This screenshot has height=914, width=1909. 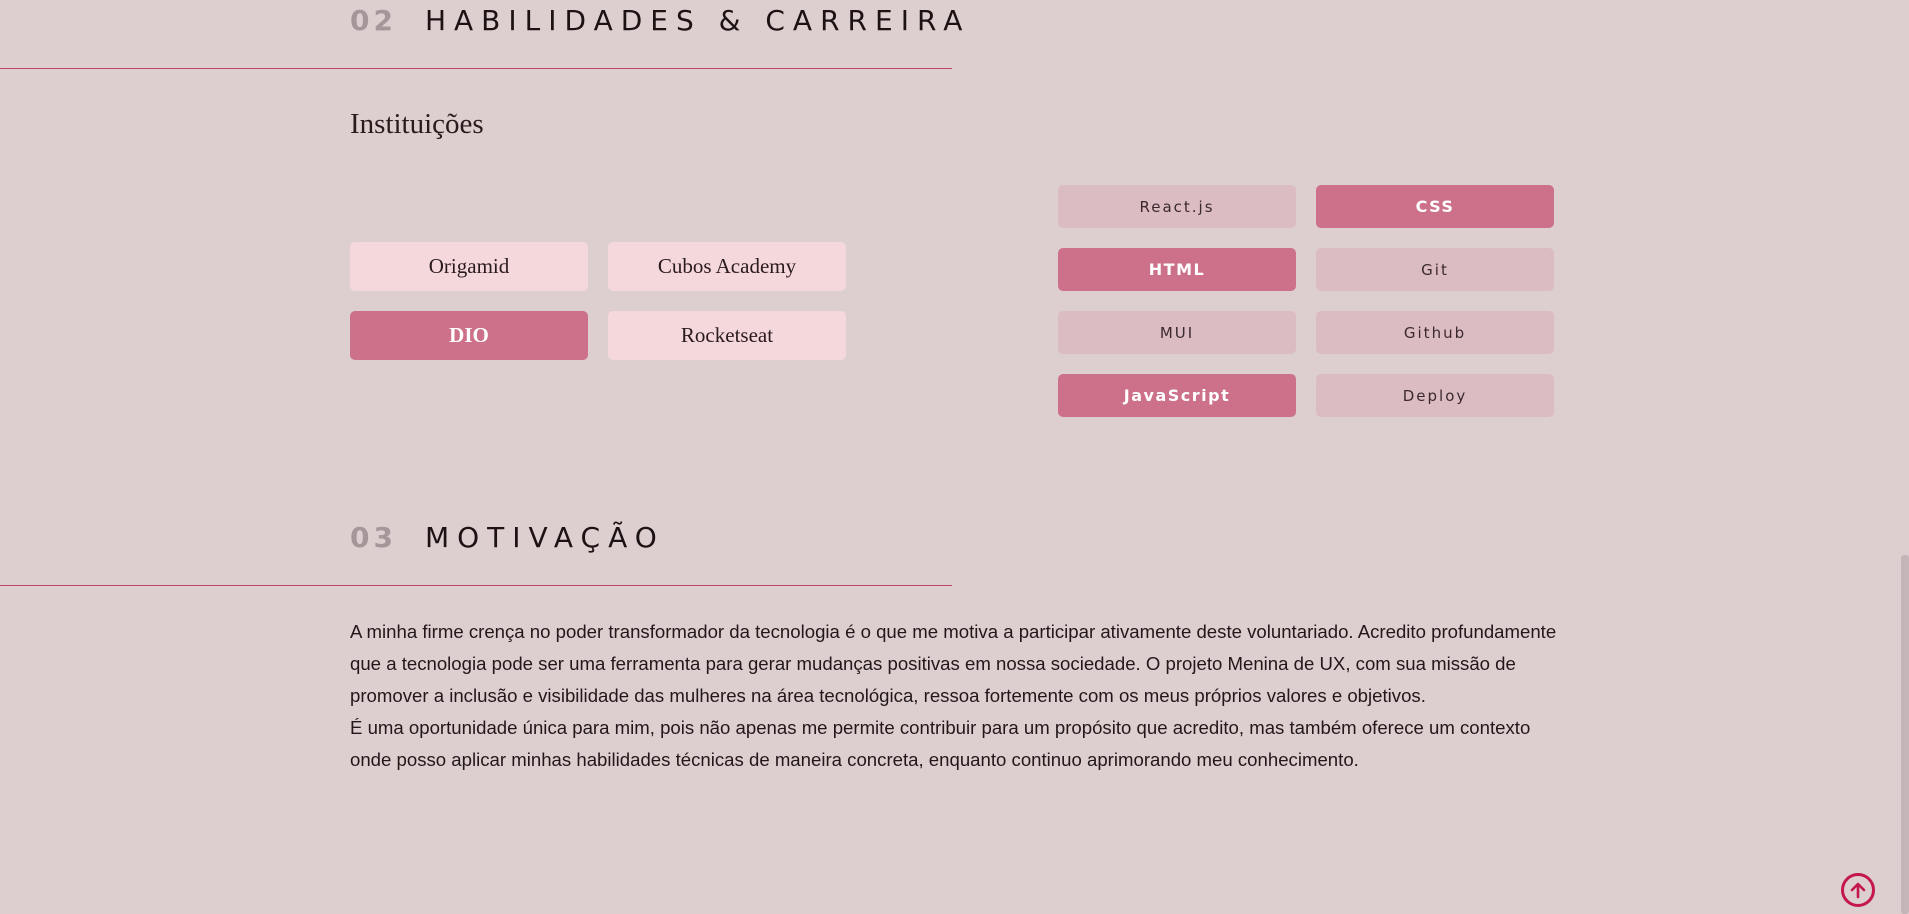 I want to click on institution-button-dio: DIO, so click(x=469, y=335).